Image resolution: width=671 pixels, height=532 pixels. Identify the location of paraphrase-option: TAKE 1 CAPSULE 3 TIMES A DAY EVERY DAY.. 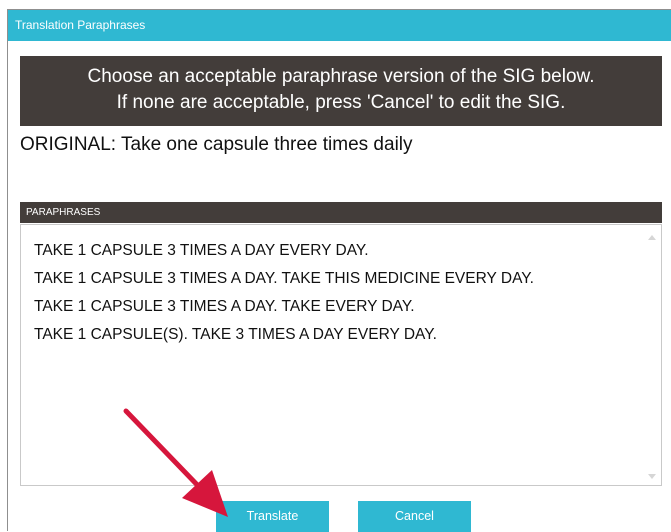
(347, 251).